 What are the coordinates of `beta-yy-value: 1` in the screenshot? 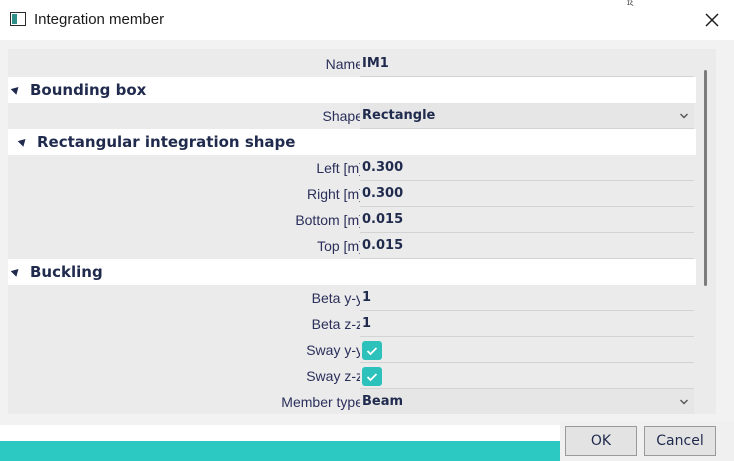 It's located at (367, 297).